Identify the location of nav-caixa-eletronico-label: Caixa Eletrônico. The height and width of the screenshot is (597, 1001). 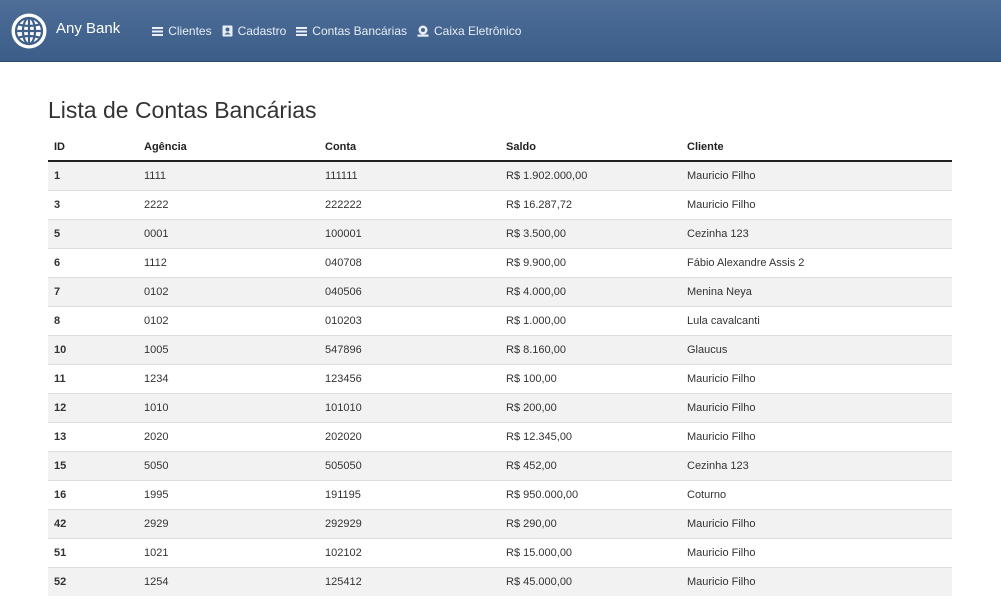
(478, 30).